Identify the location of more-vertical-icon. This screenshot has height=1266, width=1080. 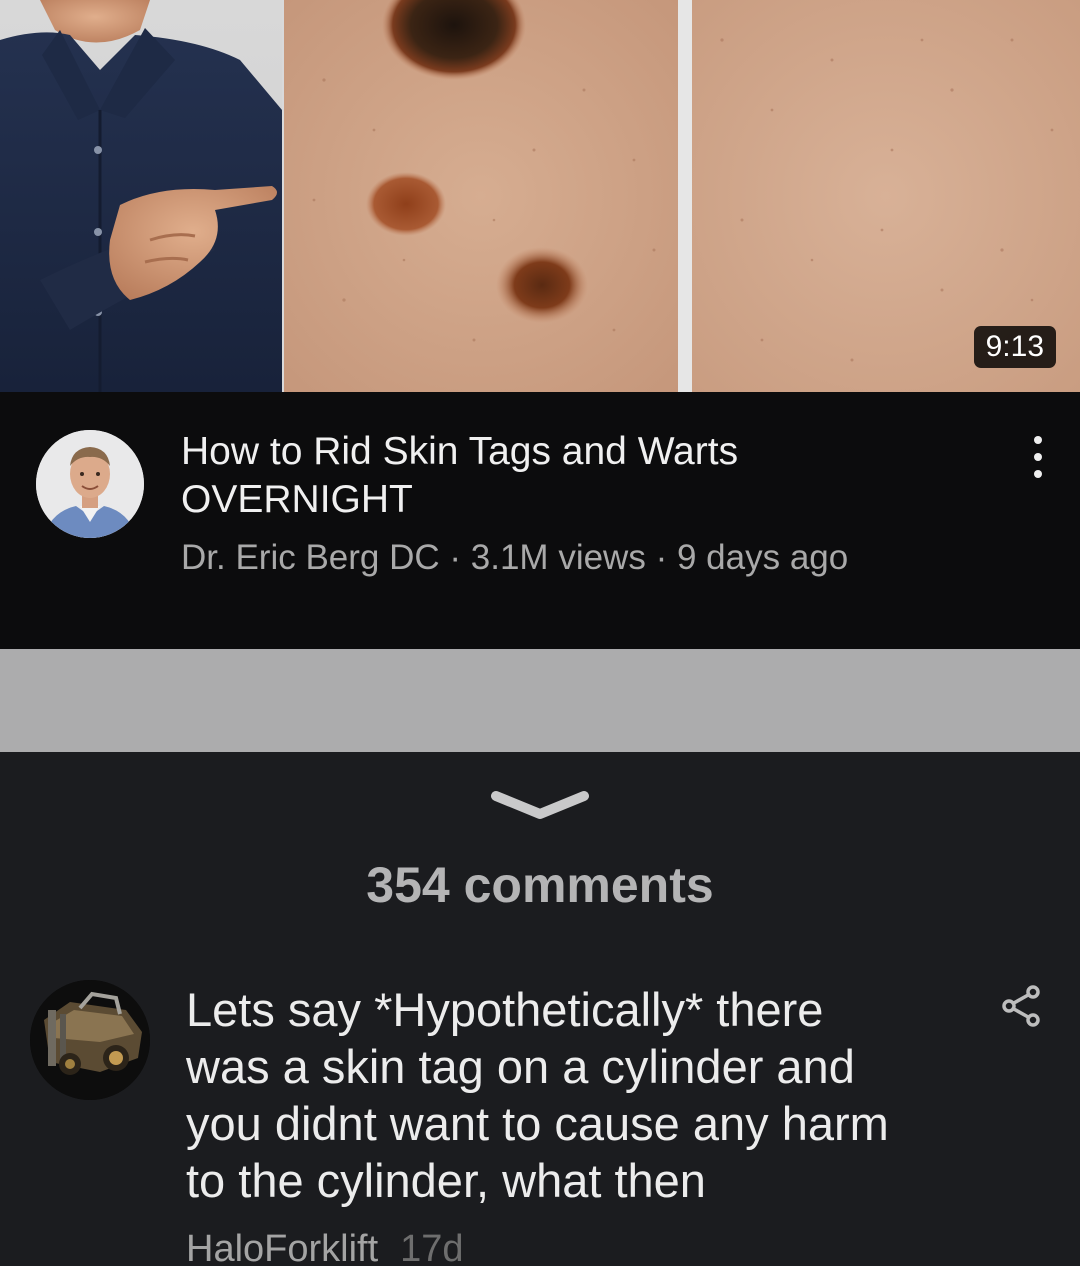
(1038, 440).